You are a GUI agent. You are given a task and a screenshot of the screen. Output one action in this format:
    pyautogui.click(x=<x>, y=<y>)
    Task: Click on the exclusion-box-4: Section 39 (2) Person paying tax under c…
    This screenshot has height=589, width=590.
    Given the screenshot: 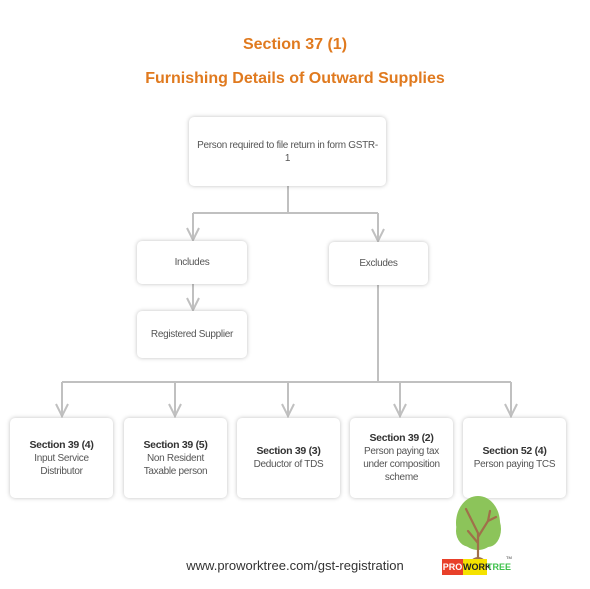 What is the action you would take?
    pyautogui.click(x=401, y=458)
    